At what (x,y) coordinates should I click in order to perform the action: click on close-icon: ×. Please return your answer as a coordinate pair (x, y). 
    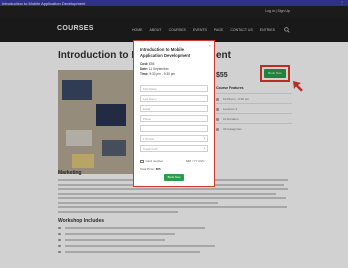
    Looking at the image, I should click on (210, 45).